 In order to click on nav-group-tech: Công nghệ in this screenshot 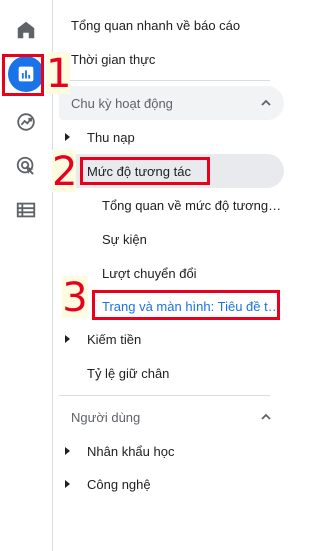, I will do `click(168, 484)`.